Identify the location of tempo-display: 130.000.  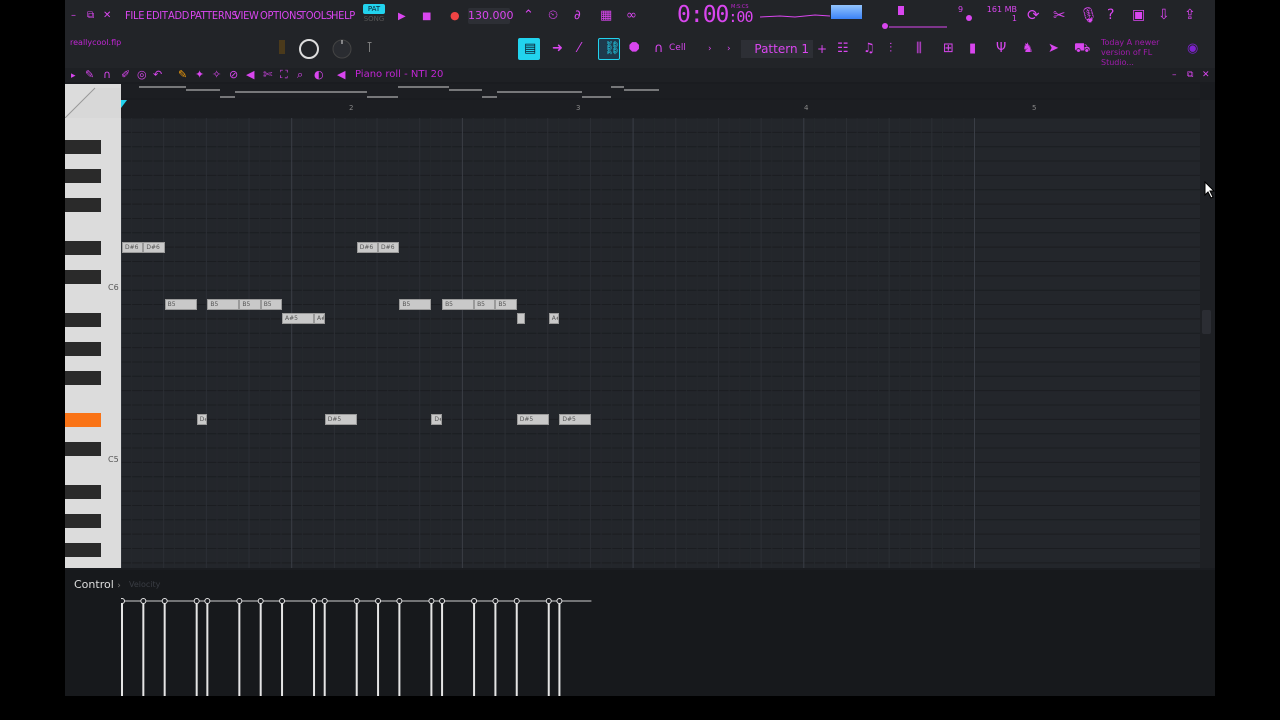
(491, 16).